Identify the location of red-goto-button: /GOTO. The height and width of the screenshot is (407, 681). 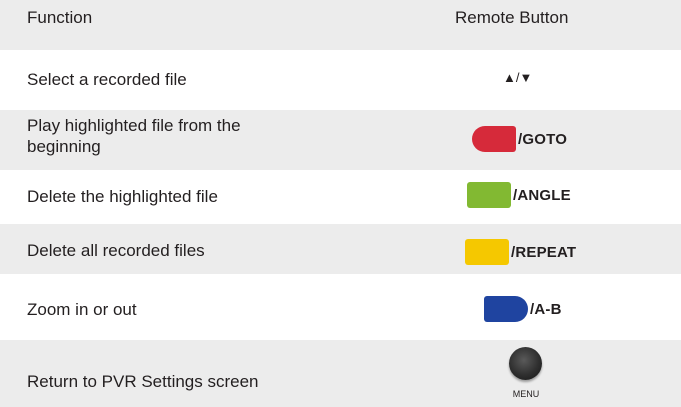
(519, 139).